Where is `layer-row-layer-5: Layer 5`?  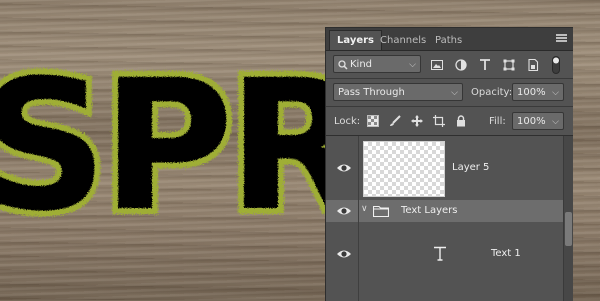
layer-row-layer-5: Layer 5 is located at coordinates (445, 168).